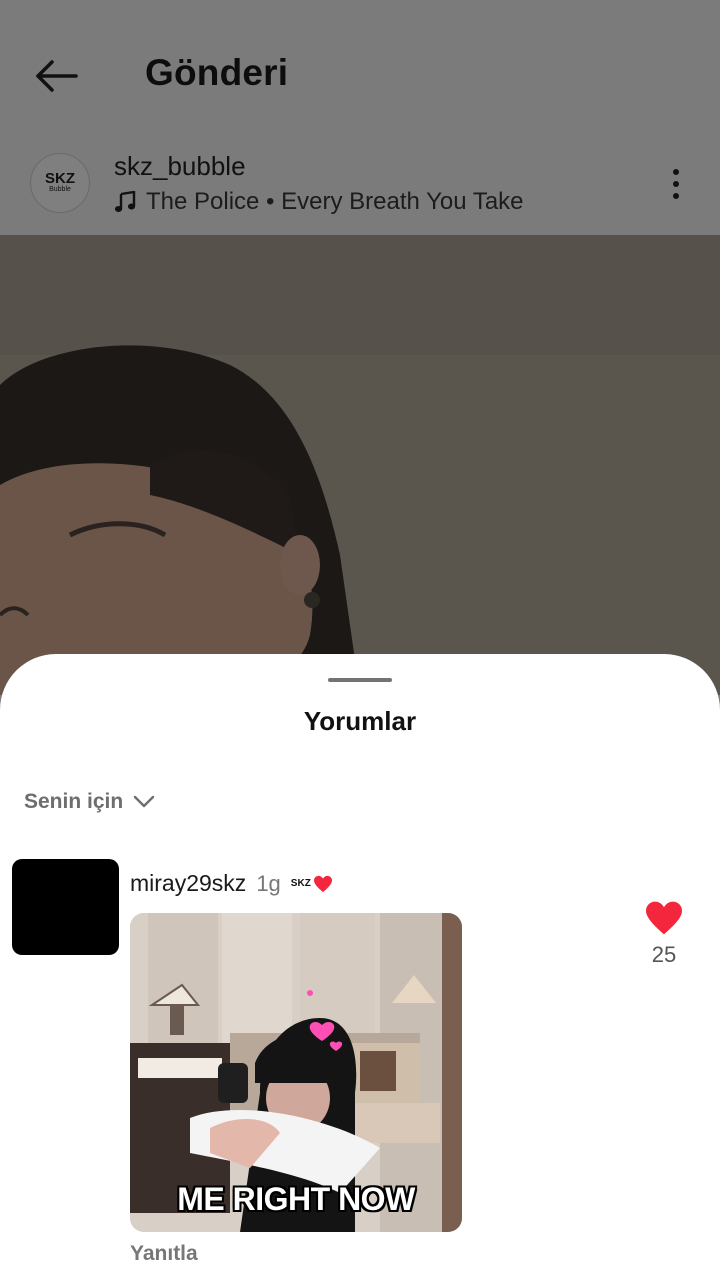 Image resolution: width=720 pixels, height=1262 pixels. I want to click on header-bar: Gönderi, so click(360, 75).